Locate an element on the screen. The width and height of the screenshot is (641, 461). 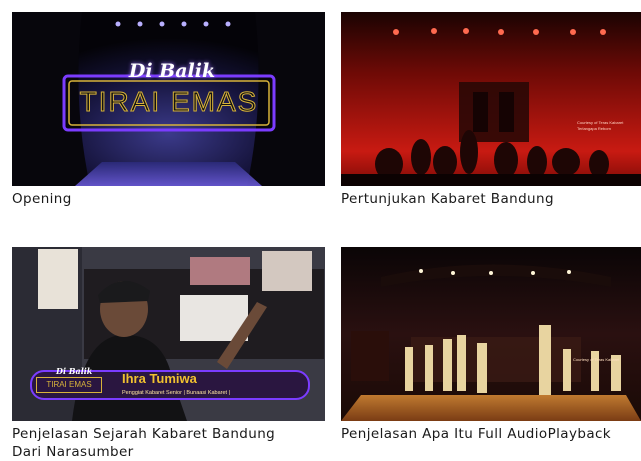
speaker-name: Ihra Tumiwa is located at coordinates (159, 378).